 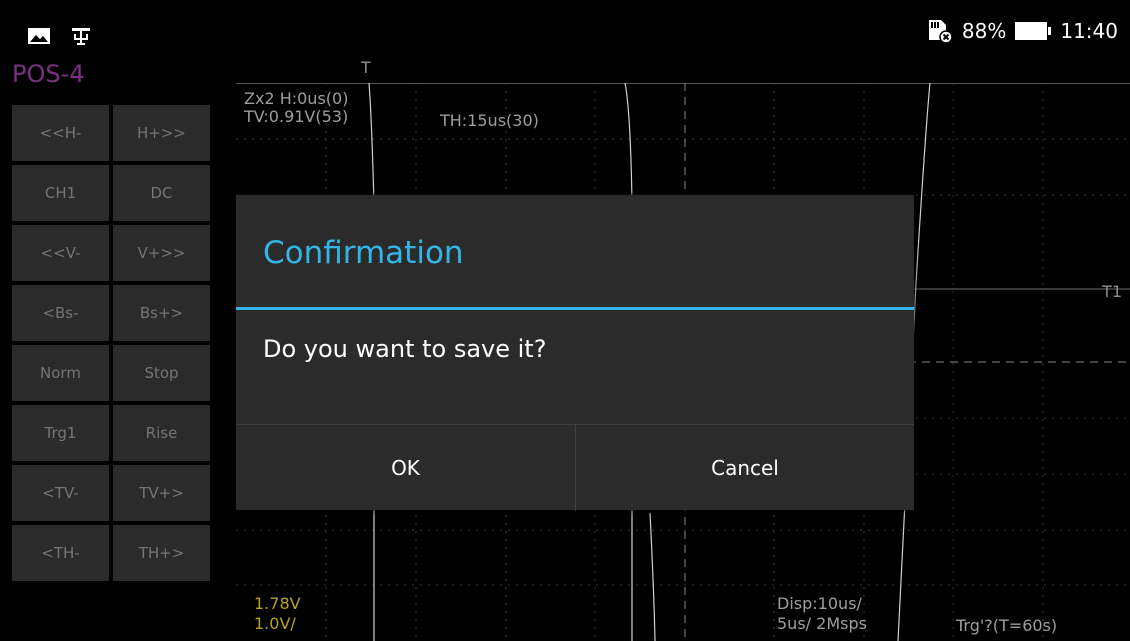 What do you see at coordinates (296, 116) in the screenshot?
I see `trigger-voltage-info: TV:0.91V(53)` at bounding box center [296, 116].